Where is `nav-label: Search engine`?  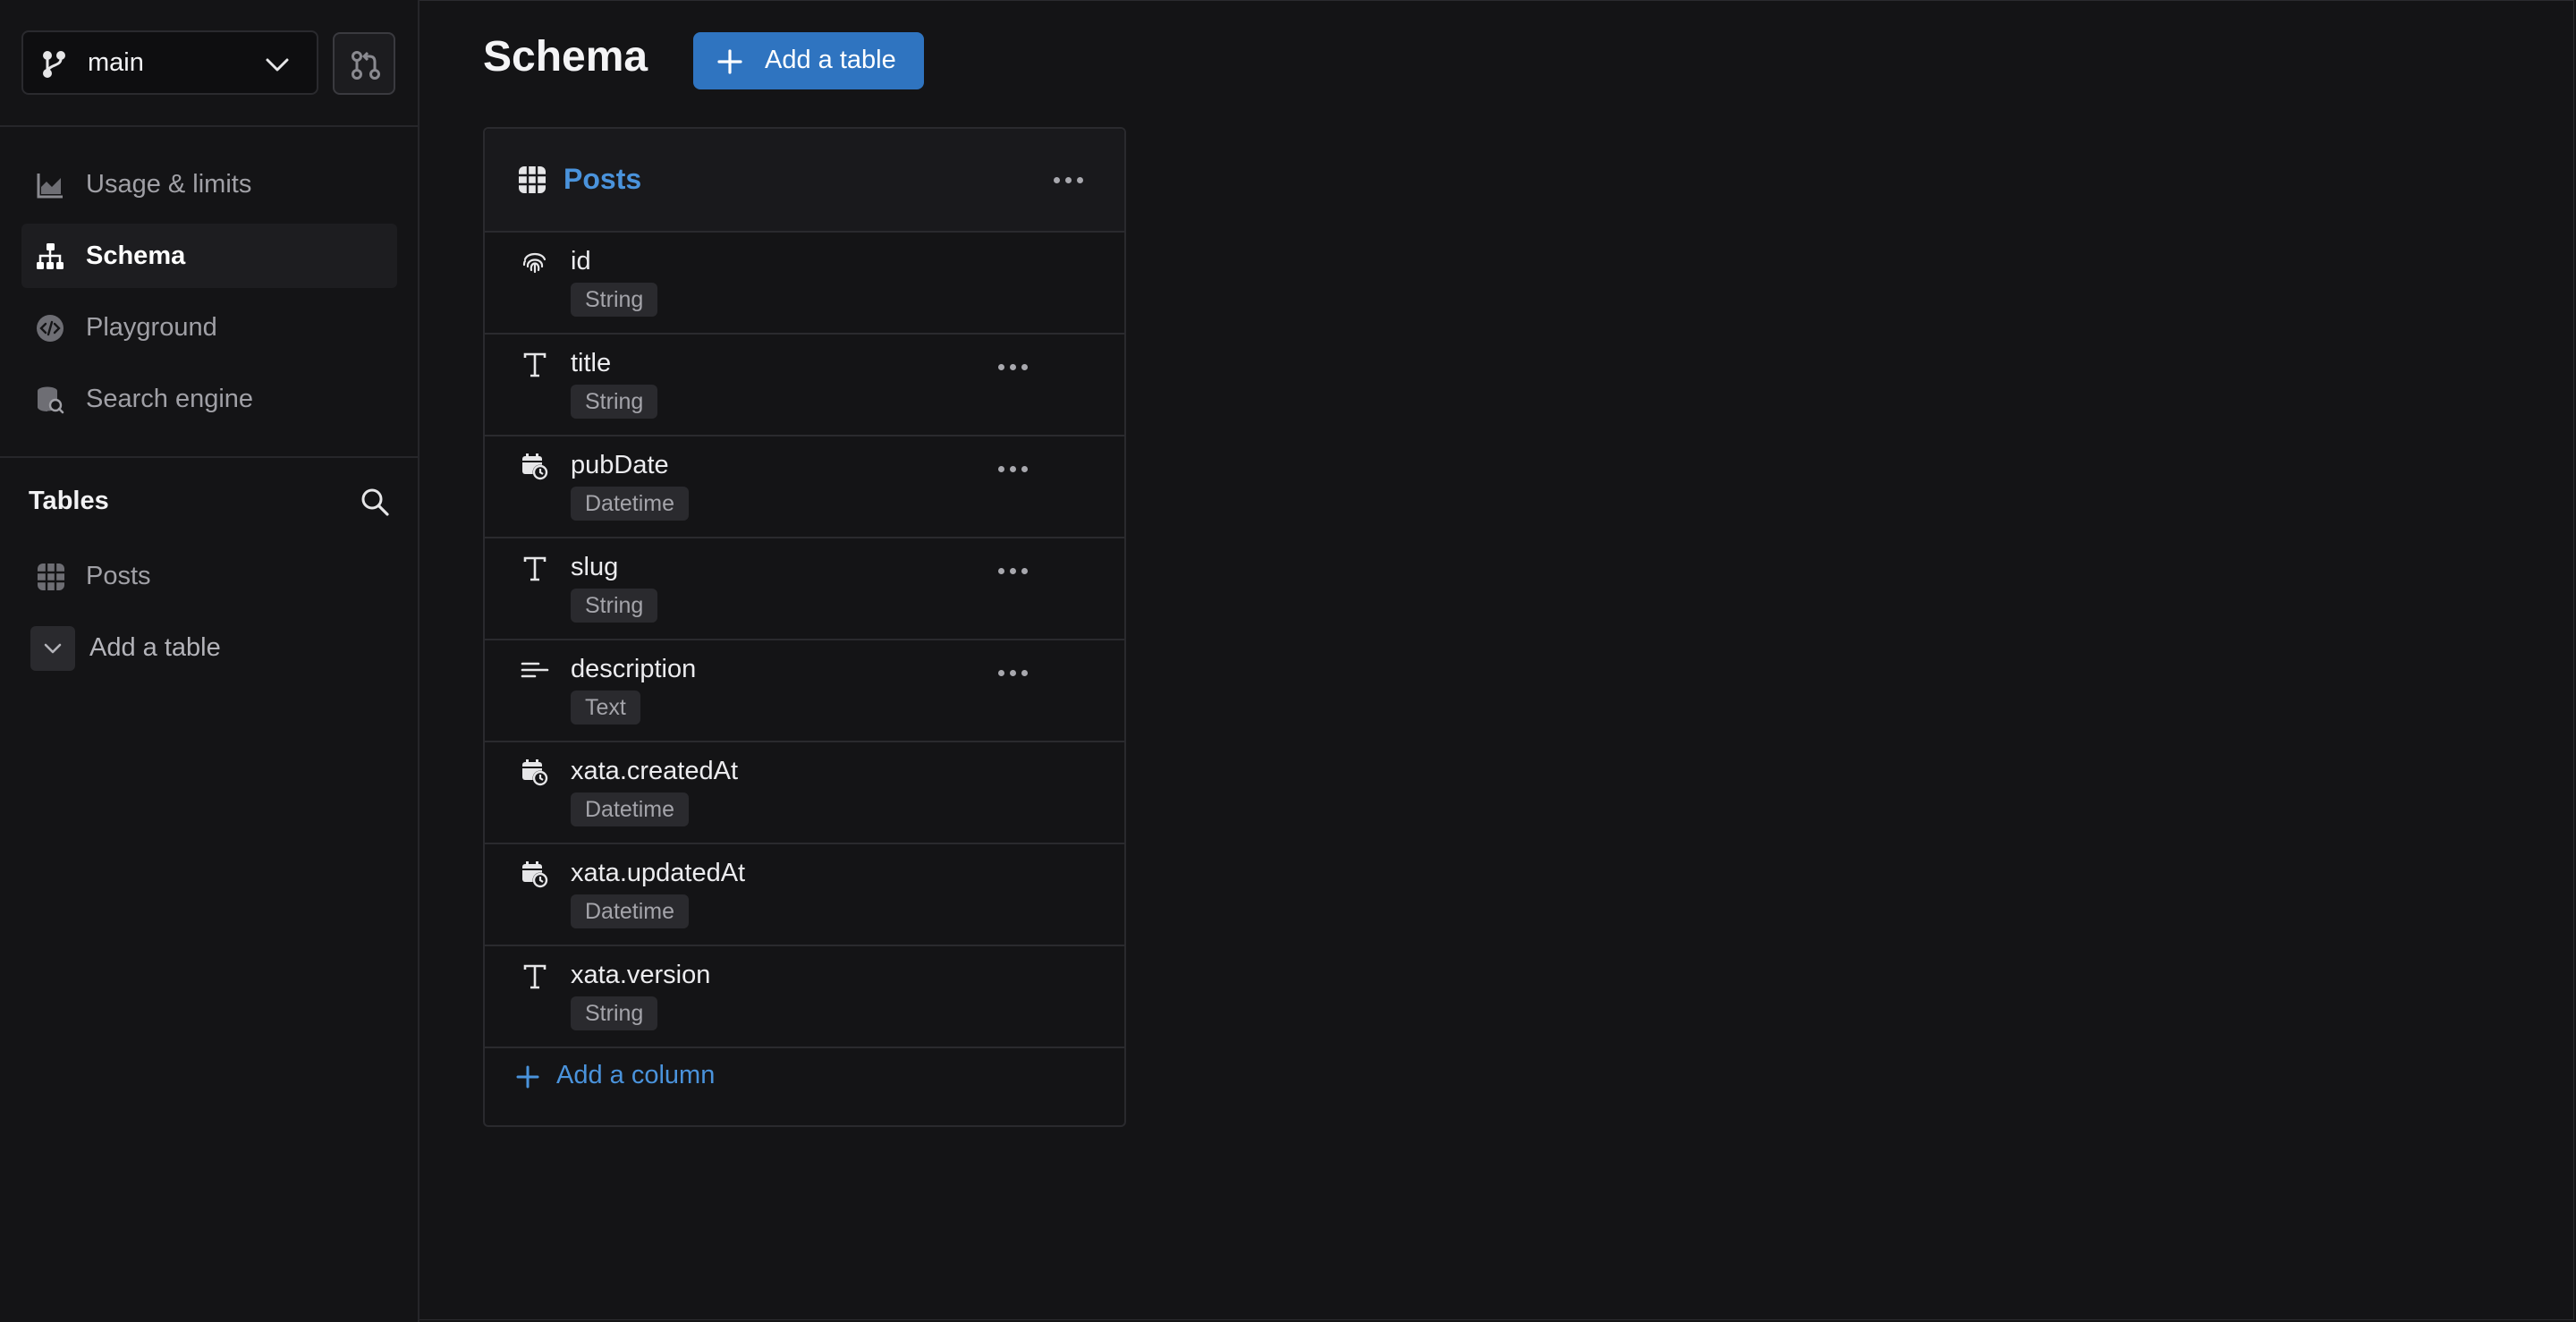 nav-label: Search engine is located at coordinates (170, 399).